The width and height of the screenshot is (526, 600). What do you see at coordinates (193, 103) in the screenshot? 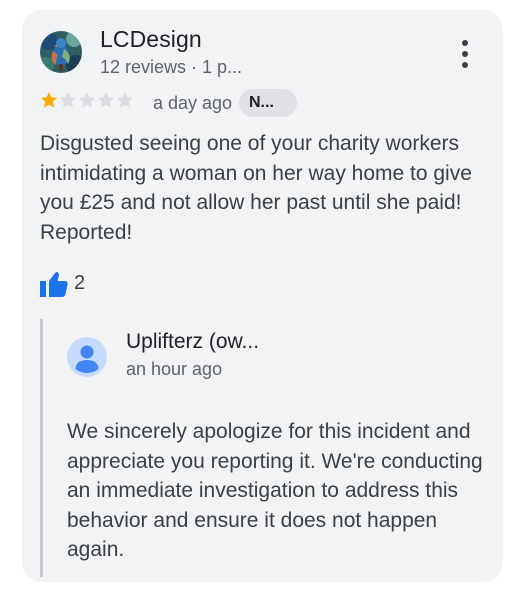
I see `review-time: a day ago` at bounding box center [193, 103].